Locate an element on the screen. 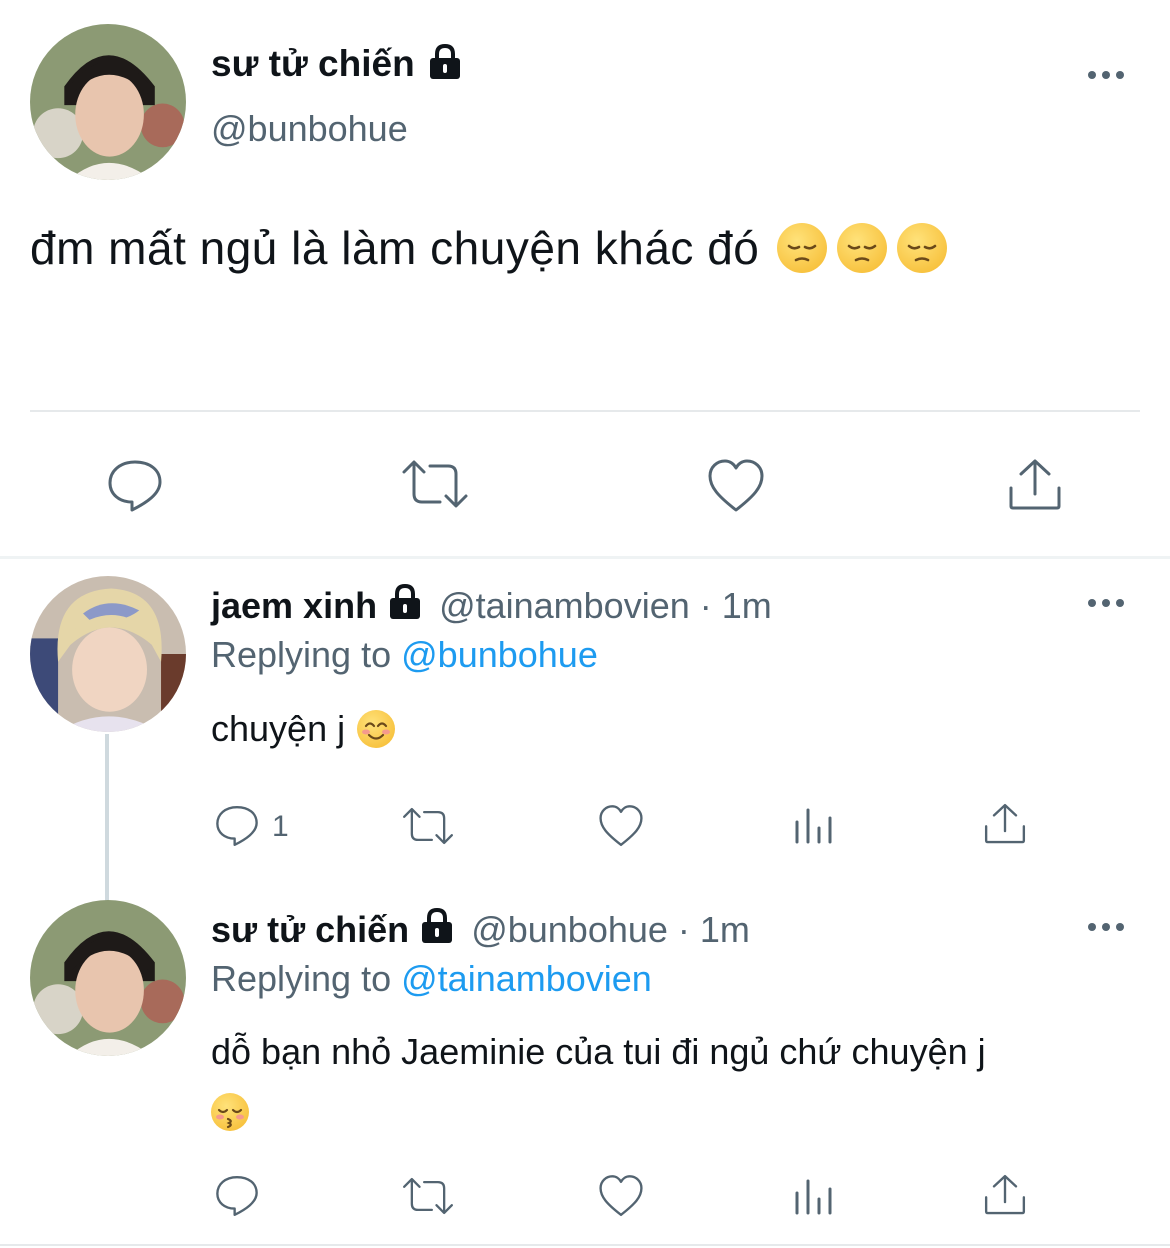  kissing-face-icon is located at coordinates (230, 1112).